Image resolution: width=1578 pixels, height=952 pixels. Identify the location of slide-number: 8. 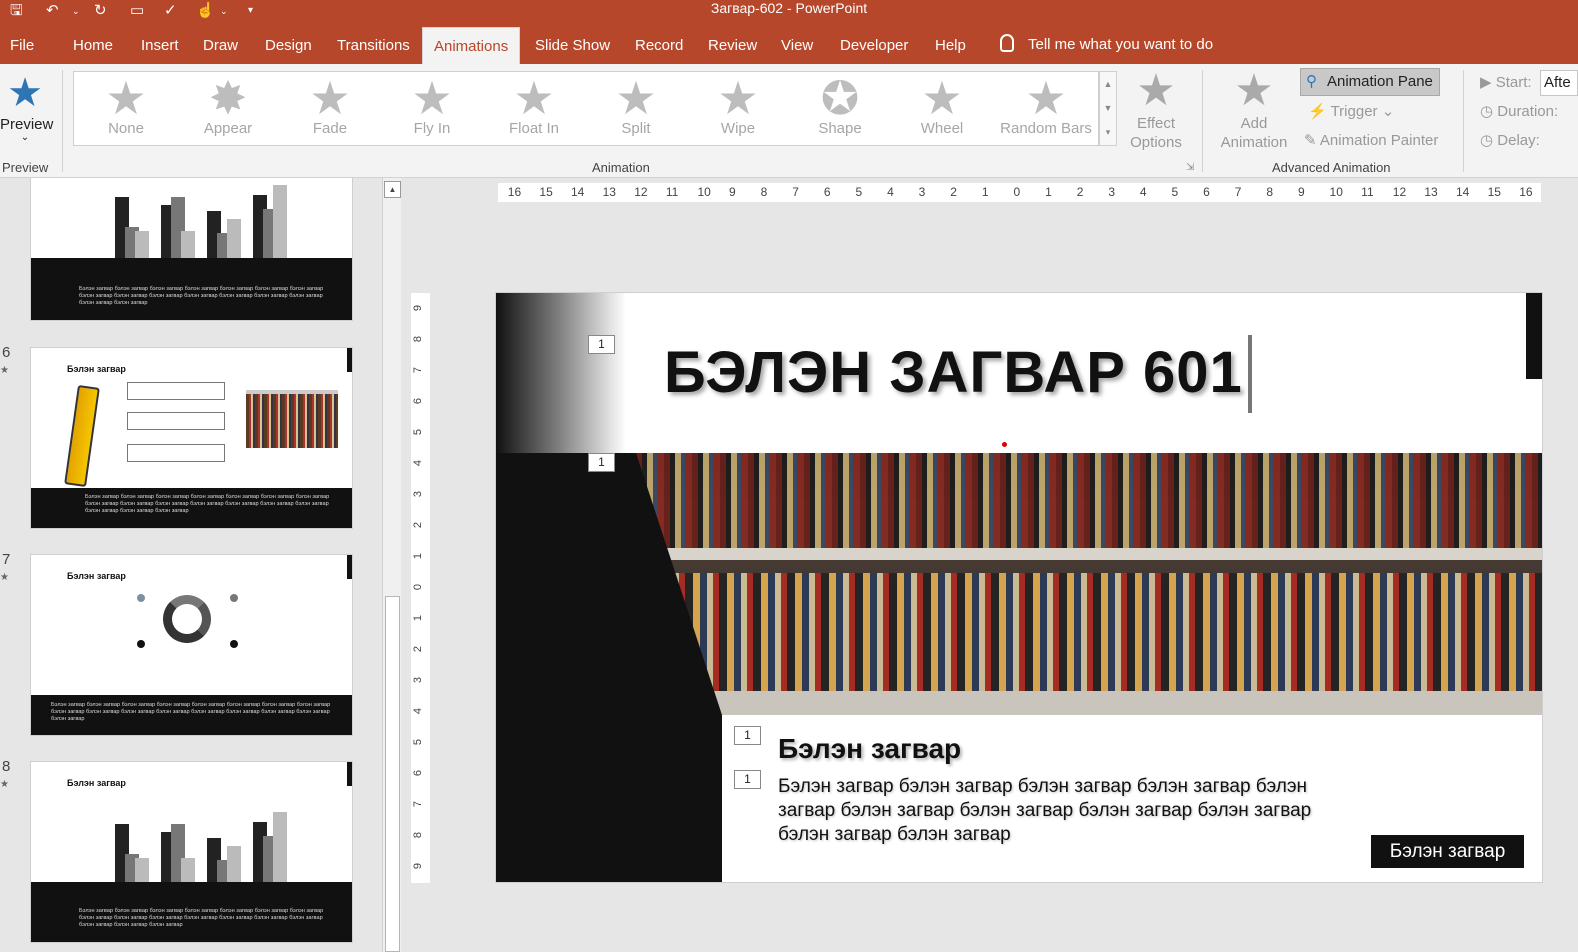
(6, 766).